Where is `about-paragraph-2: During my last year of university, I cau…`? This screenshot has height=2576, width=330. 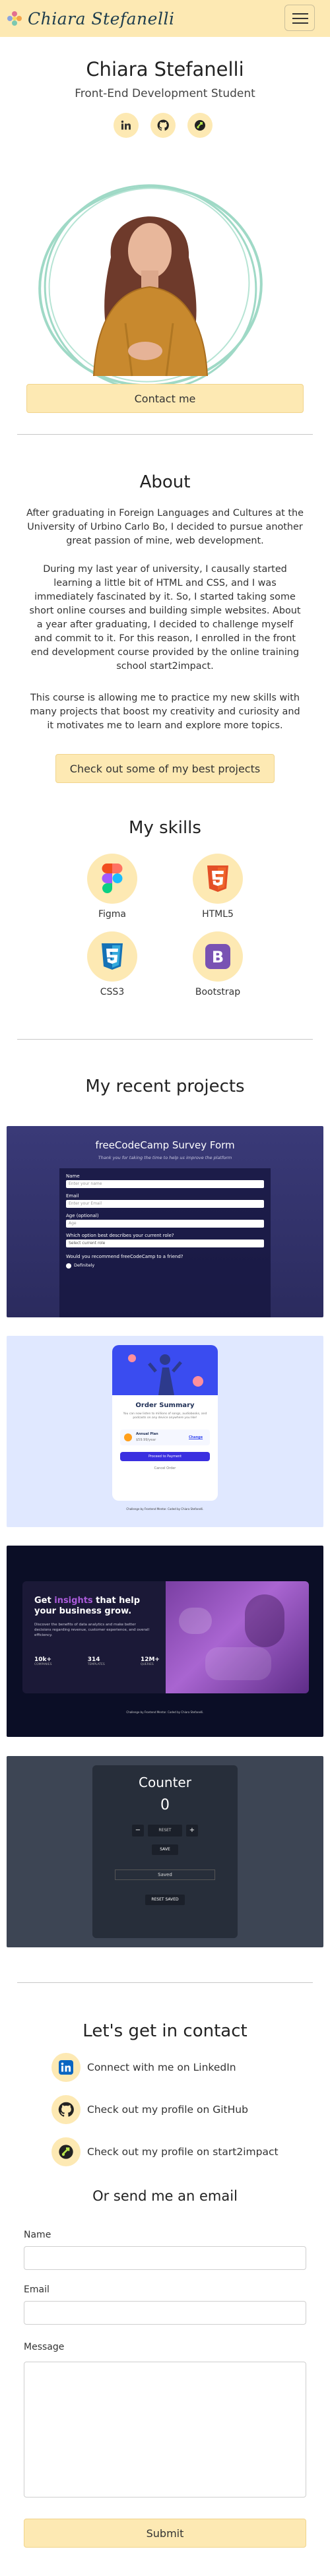 about-paragraph-2: During my last year of university, I cau… is located at coordinates (165, 618).